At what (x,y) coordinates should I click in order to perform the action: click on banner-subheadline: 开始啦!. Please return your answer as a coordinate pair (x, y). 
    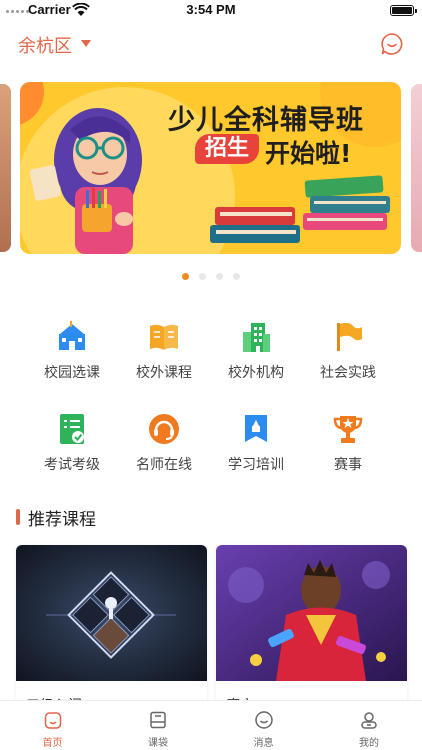
    Looking at the image, I should click on (308, 153).